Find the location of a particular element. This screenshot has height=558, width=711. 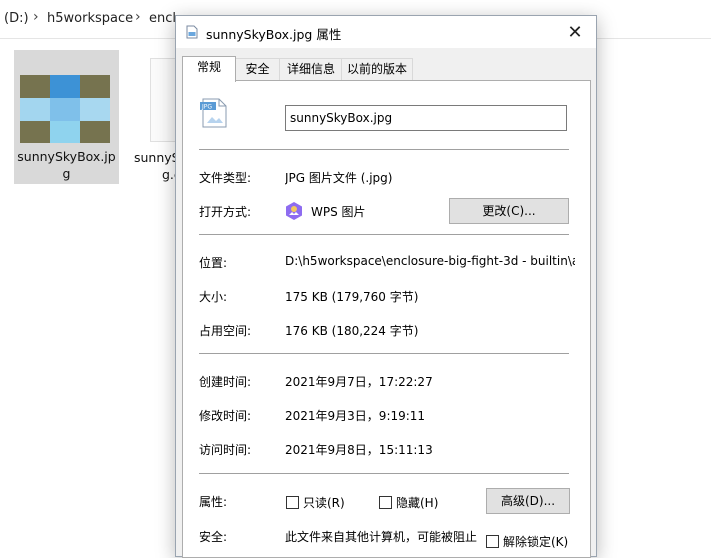

jpg-file-icon: JPG is located at coordinates (213, 113).